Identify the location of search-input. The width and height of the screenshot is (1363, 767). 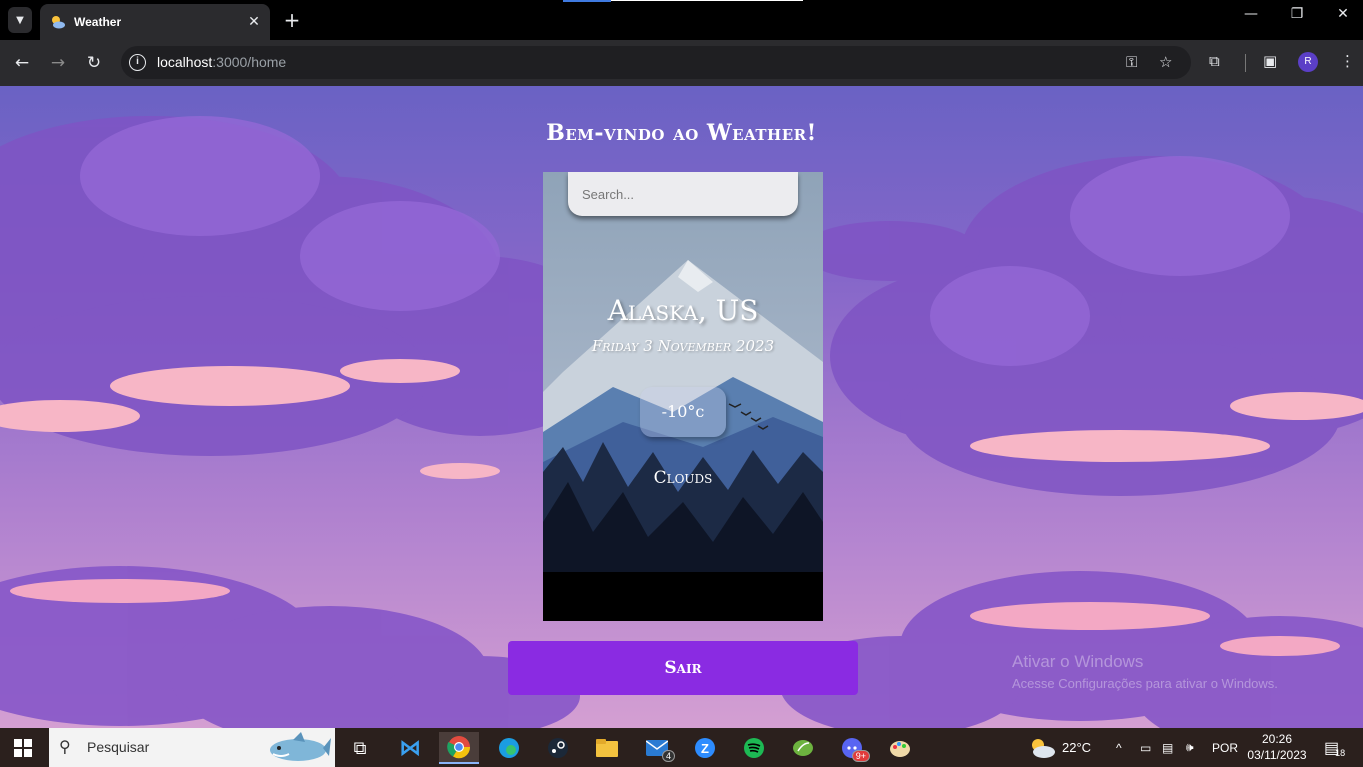
(683, 194).